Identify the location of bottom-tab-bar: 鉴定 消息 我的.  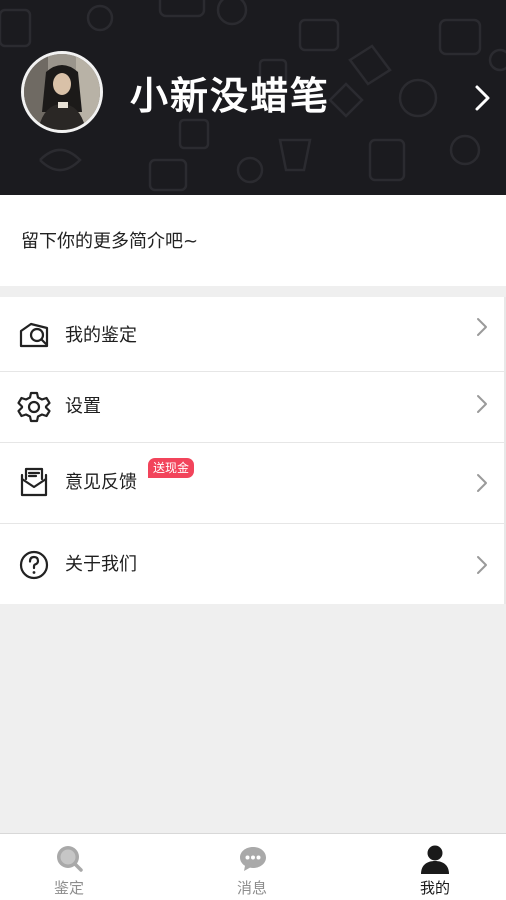
(253, 866).